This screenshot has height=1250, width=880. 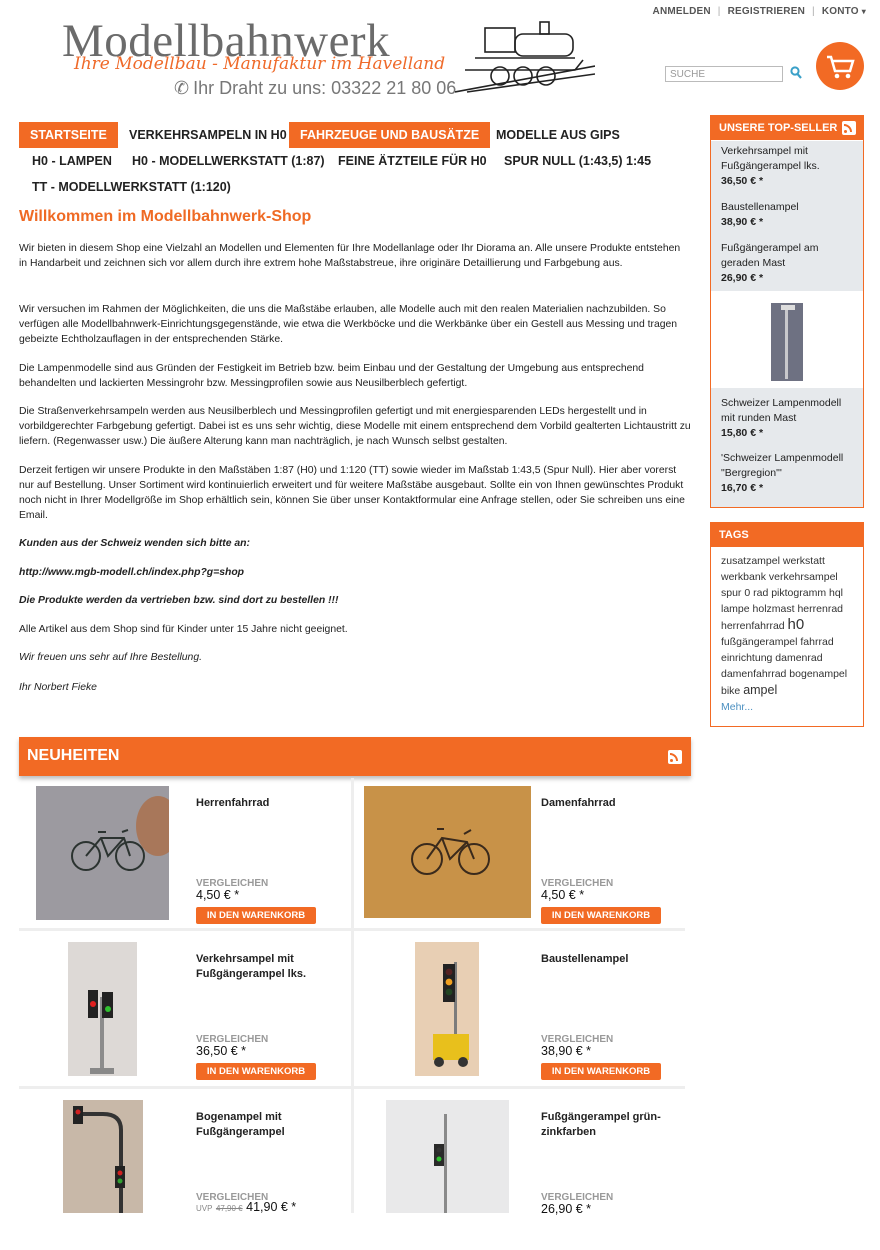 What do you see at coordinates (682, 11) in the screenshot?
I see `login-link: ANMELDEN` at bounding box center [682, 11].